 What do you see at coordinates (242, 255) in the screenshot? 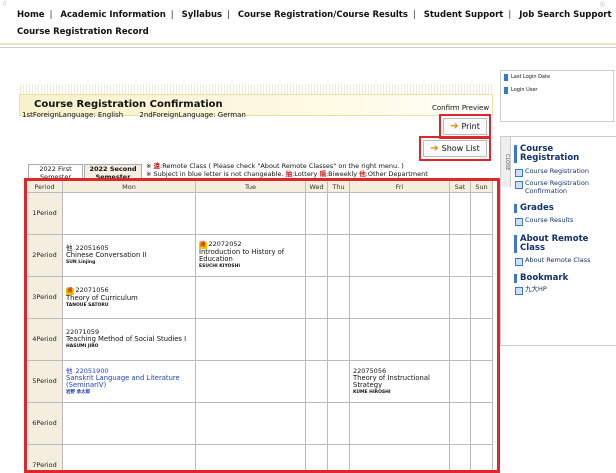
I see `course-title: Introduction to History of Education` at bounding box center [242, 255].